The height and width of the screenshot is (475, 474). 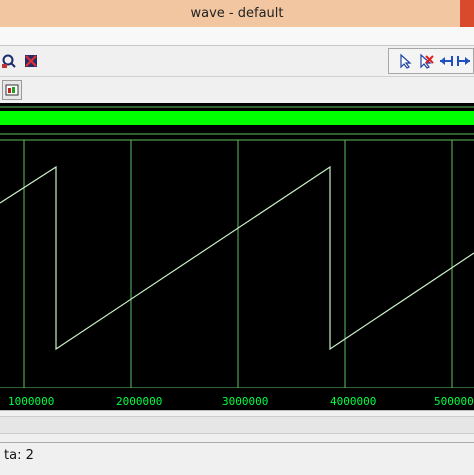 What do you see at coordinates (353, 401) in the screenshot?
I see `tick-label: 4000000` at bounding box center [353, 401].